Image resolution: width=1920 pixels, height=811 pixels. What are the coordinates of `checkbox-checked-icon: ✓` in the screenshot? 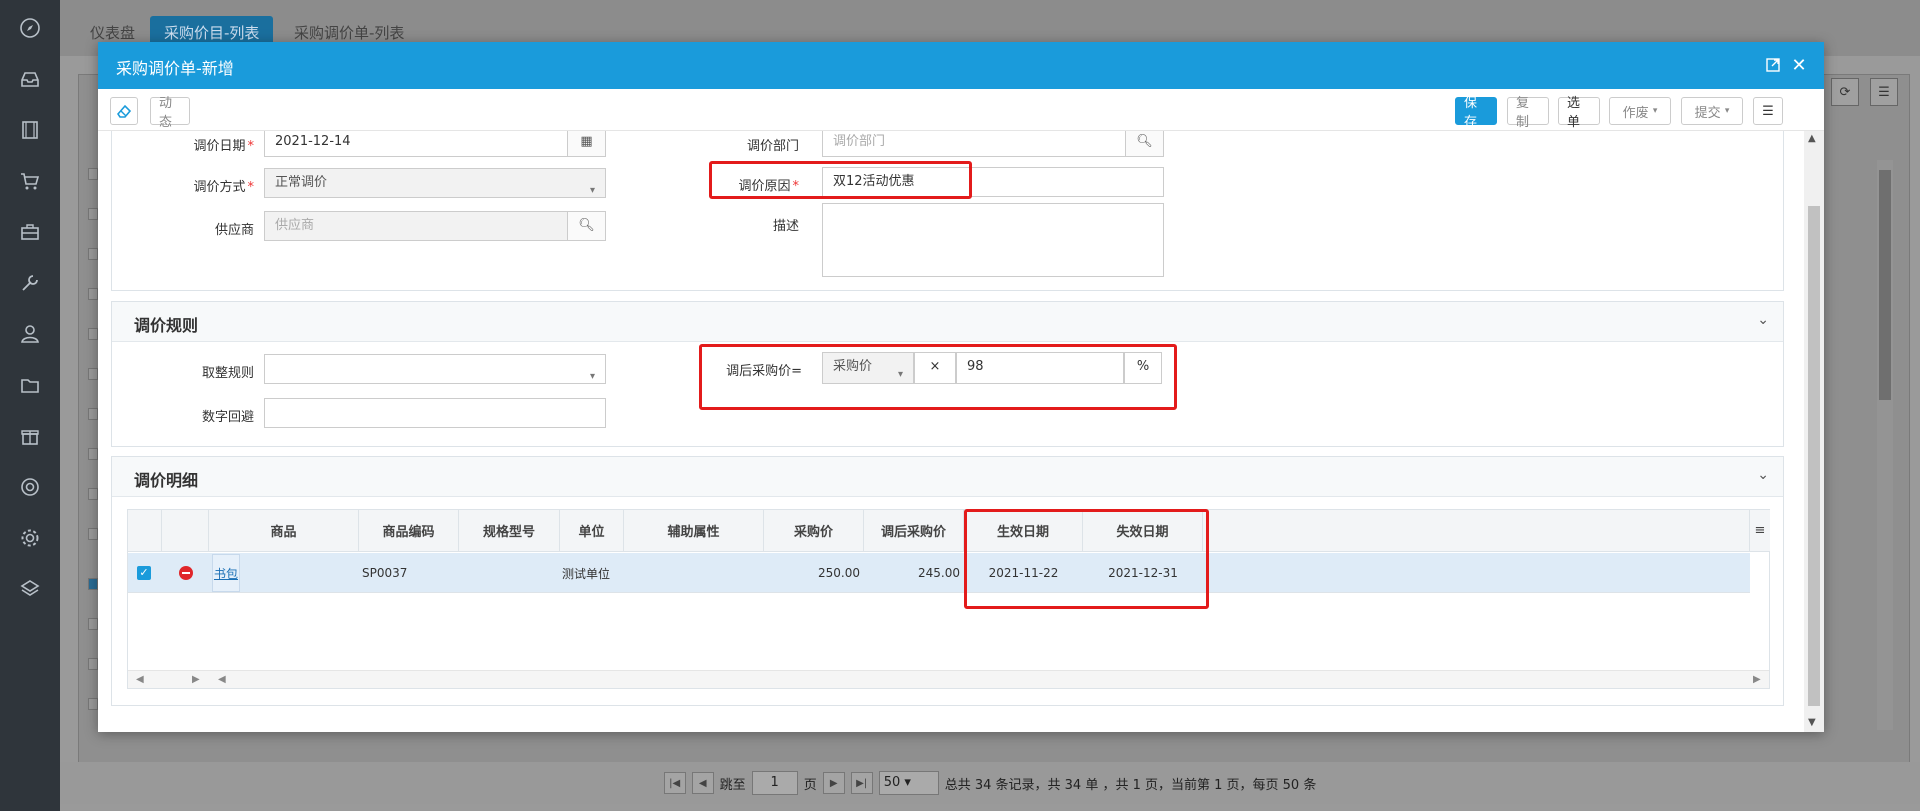 It's located at (144, 573).